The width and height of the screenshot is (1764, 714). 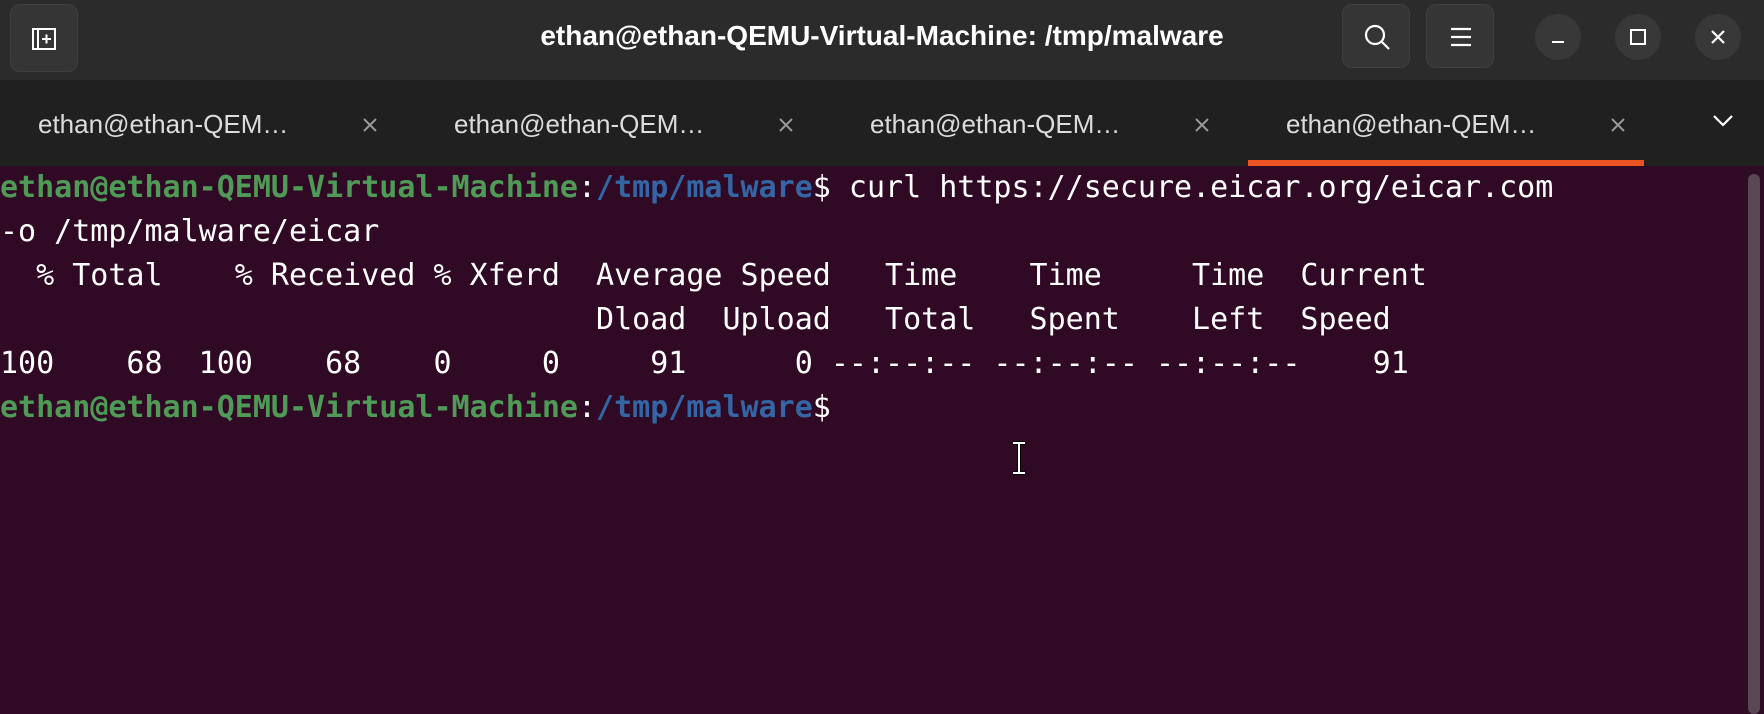 I want to click on hamburger-icon, so click(x=1461, y=37).